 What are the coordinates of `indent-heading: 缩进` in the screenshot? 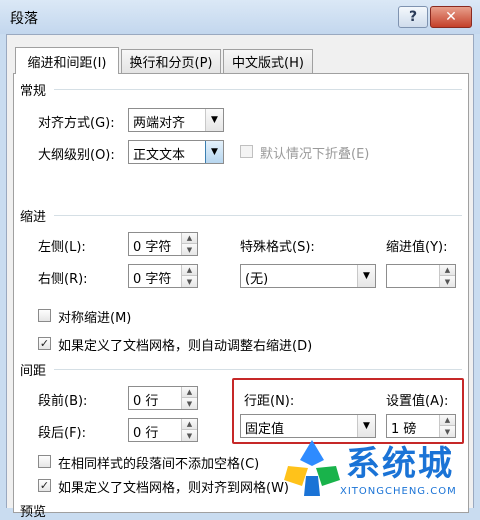 It's located at (33, 217).